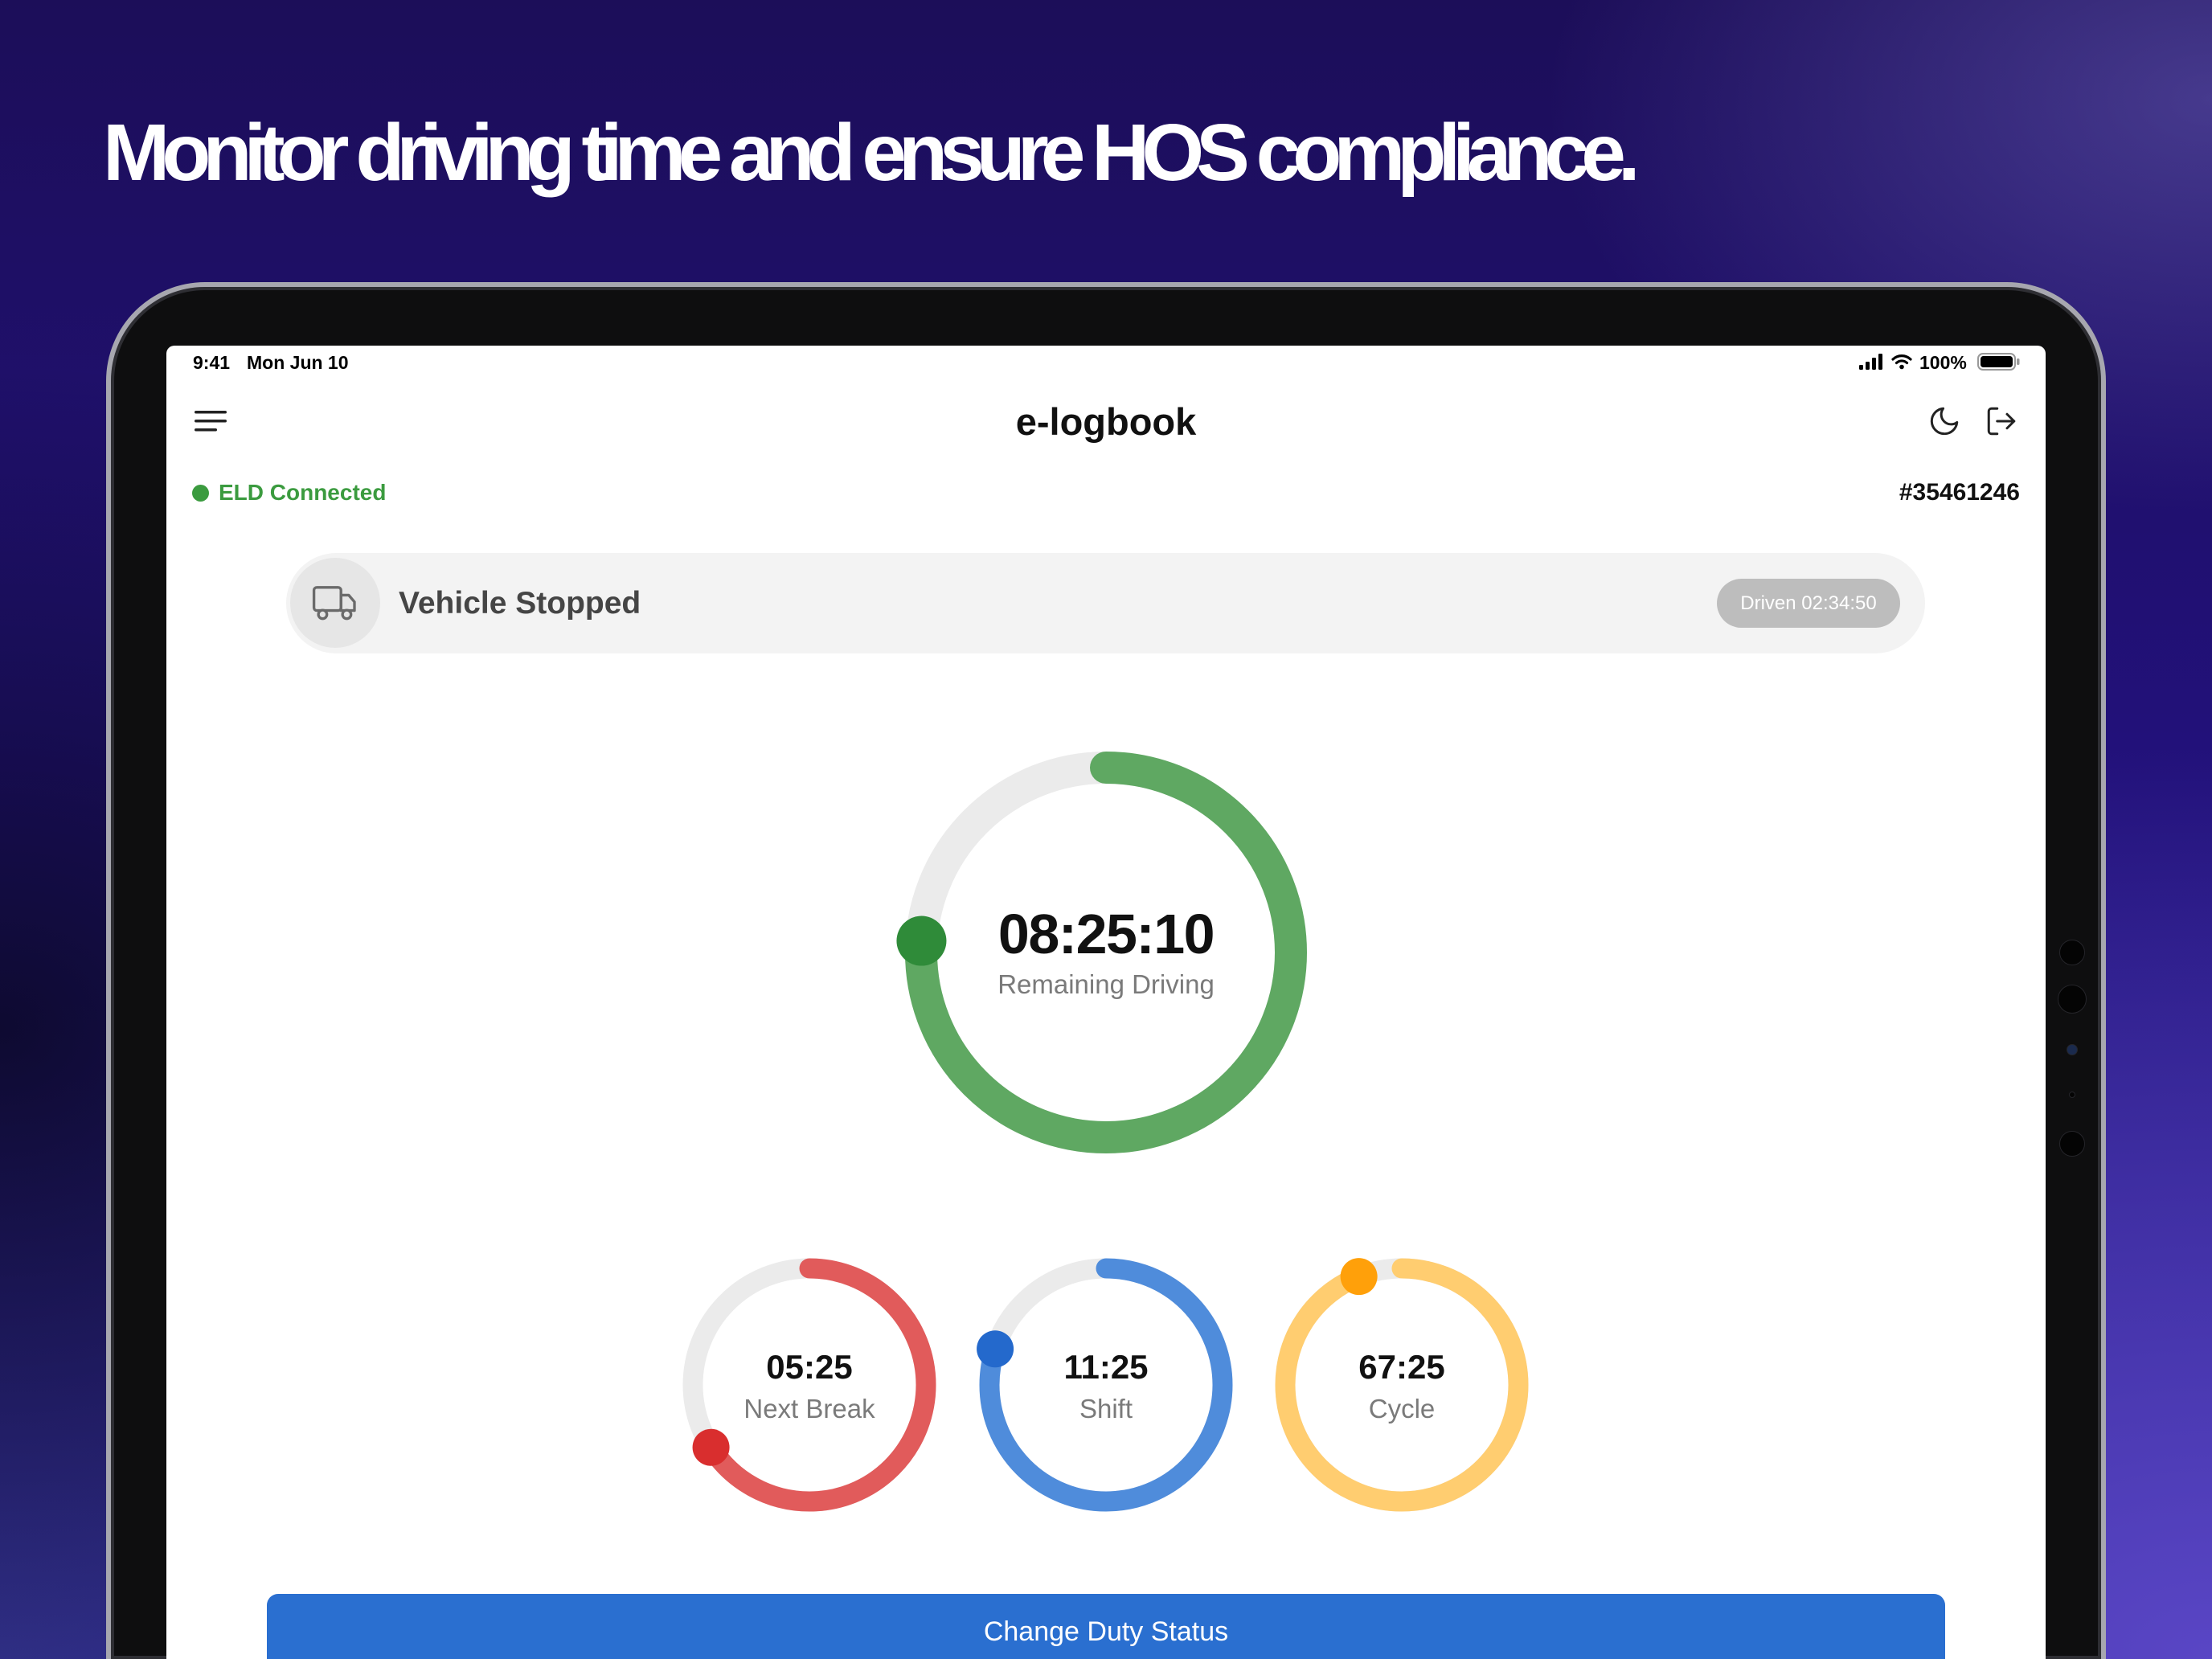 This screenshot has height=1659, width=2212. Describe the element at coordinates (809, 1367) in the screenshot. I see `next-break-value: 05:25` at that location.